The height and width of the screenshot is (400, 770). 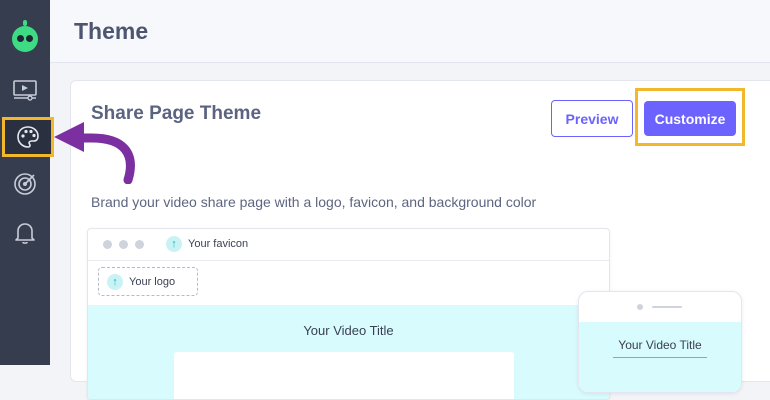 What do you see at coordinates (348, 245) in the screenshot?
I see `browser-bar: ↑ Your favicon` at bounding box center [348, 245].